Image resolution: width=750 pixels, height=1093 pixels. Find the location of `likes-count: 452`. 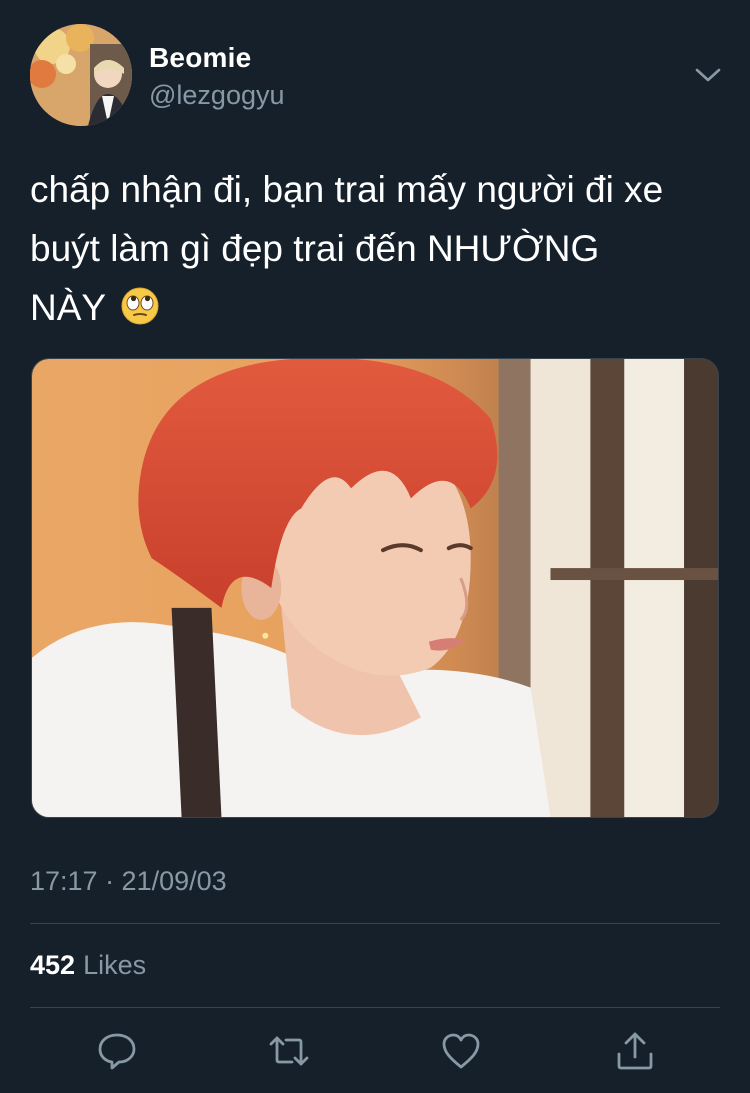

likes-count: 452 is located at coordinates (53, 965).